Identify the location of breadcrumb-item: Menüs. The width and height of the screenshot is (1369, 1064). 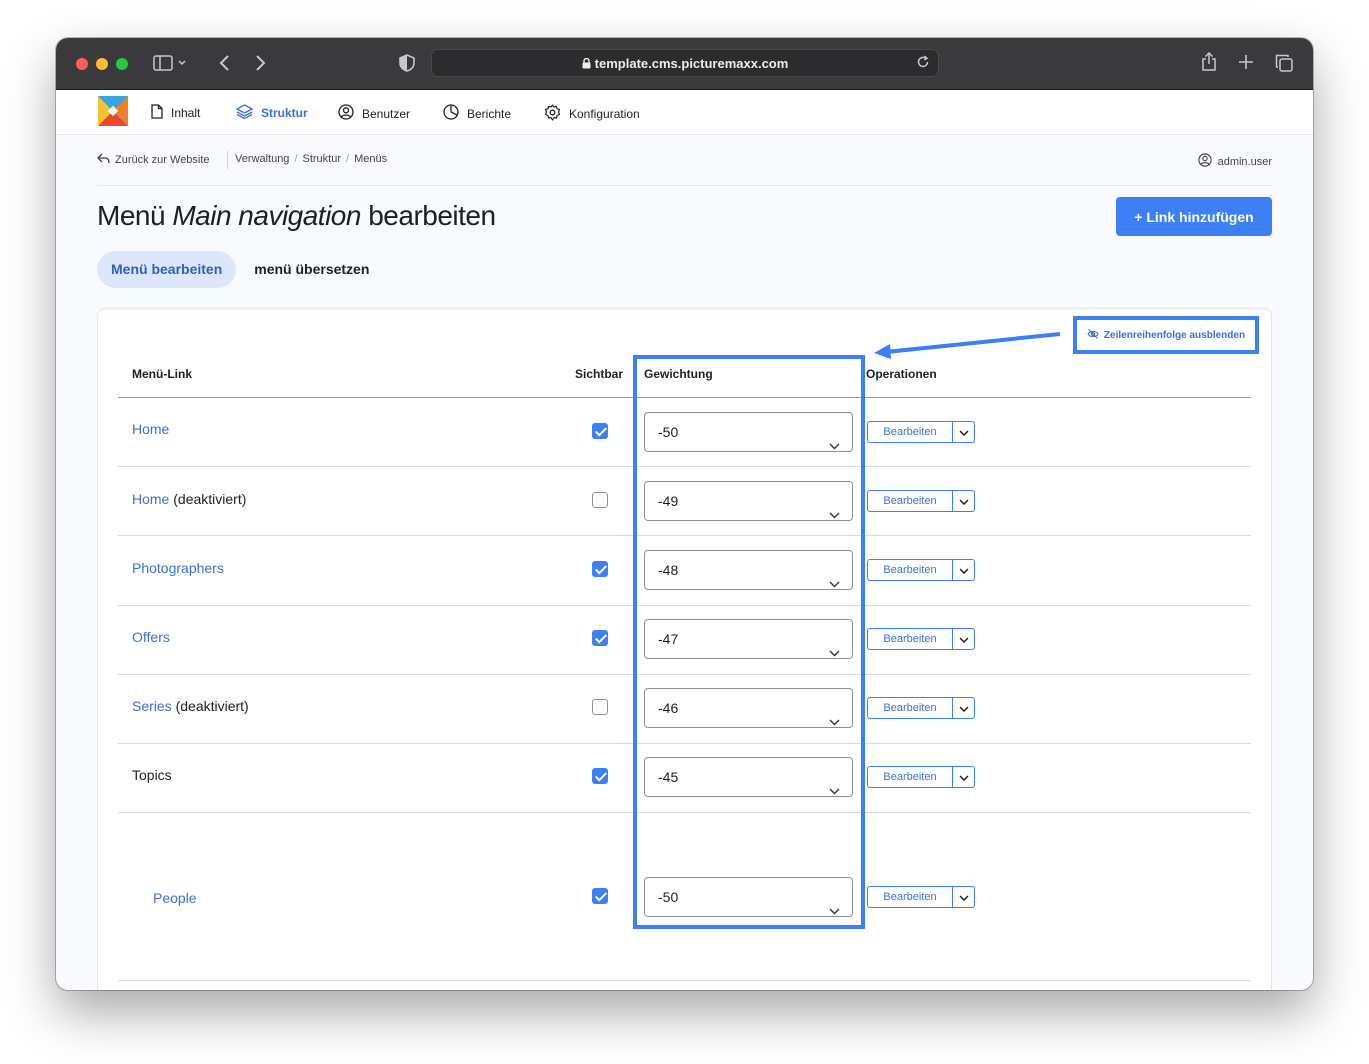
(370, 159).